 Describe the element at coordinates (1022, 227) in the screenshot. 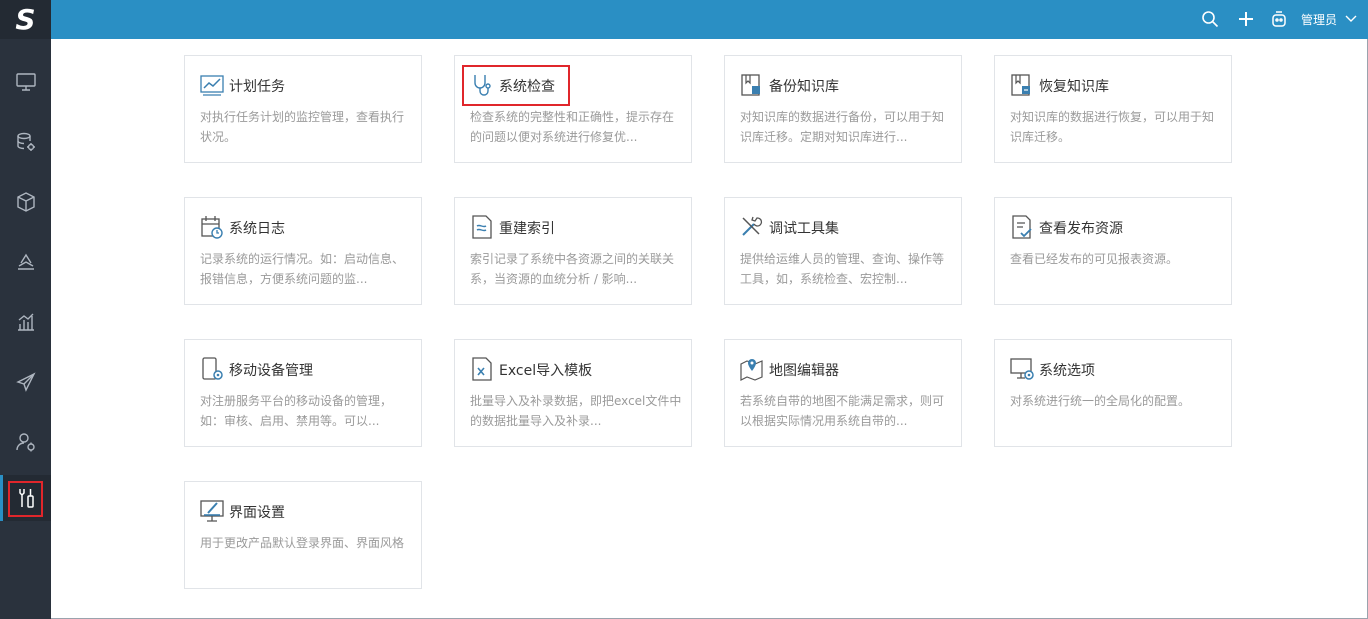

I see `document-check-icon` at that location.